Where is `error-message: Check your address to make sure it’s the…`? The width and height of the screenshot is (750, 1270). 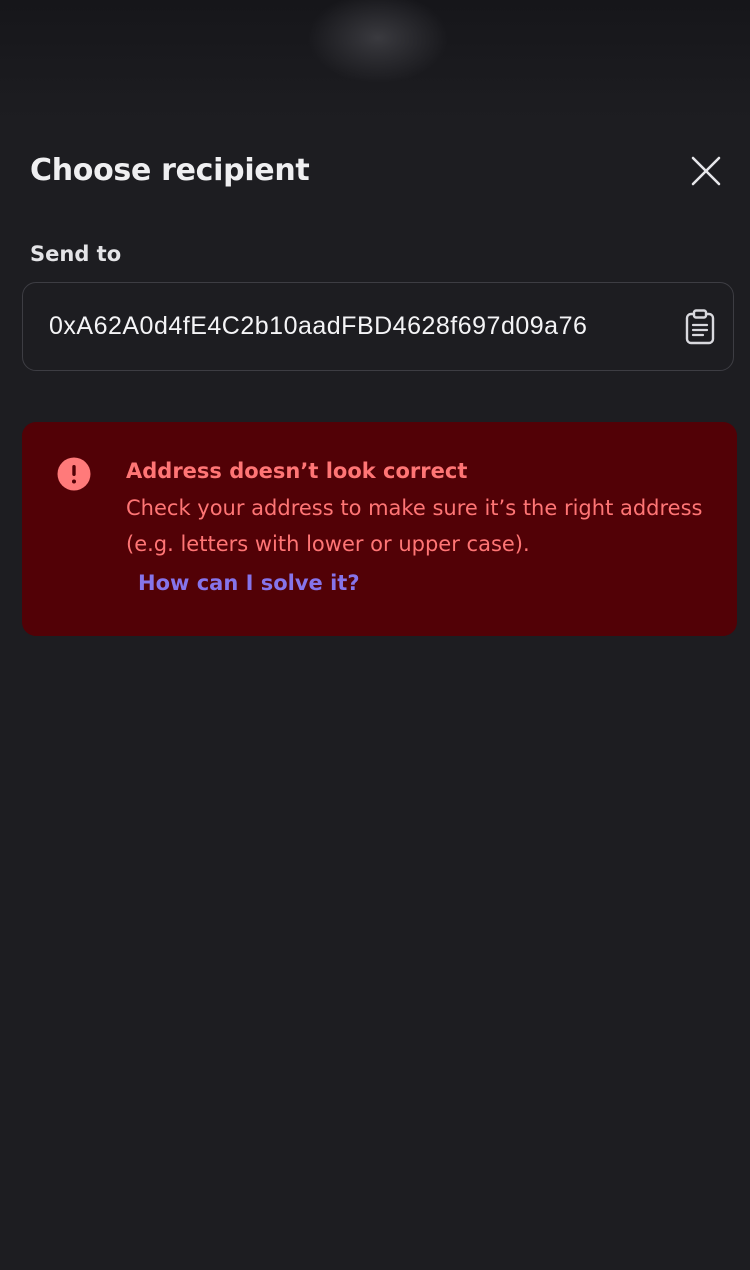
error-message: Check your address to make sure it’s the… is located at coordinates (414, 526).